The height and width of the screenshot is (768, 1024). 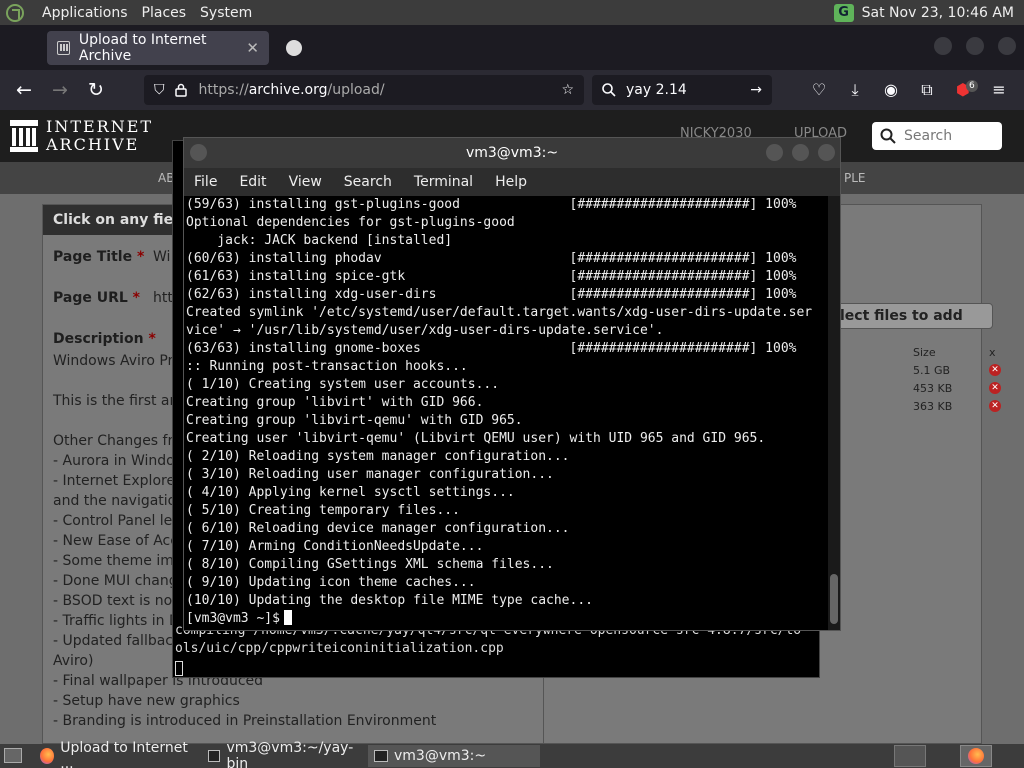 I want to click on terminal-menu-button, so click(x=198, y=152).